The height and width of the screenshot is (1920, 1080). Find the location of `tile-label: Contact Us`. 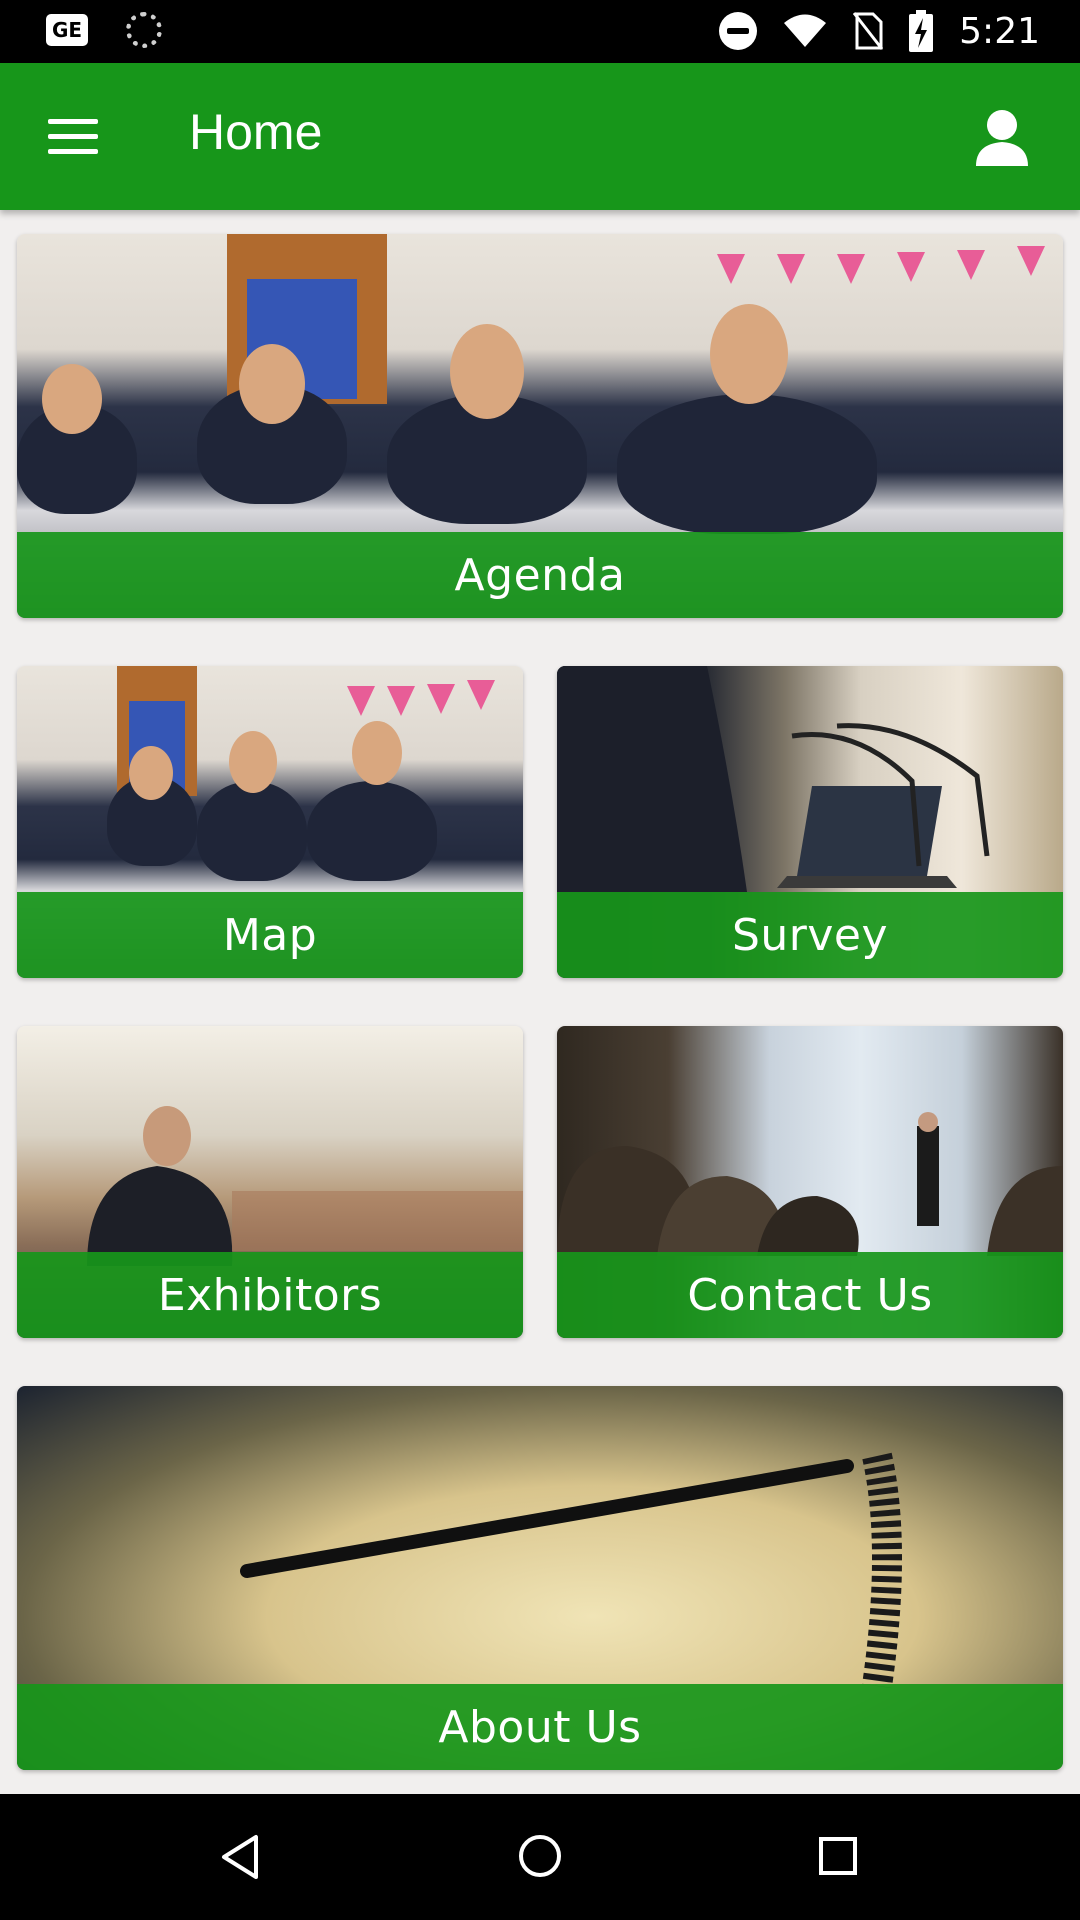

tile-label: Contact Us is located at coordinates (810, 1295).